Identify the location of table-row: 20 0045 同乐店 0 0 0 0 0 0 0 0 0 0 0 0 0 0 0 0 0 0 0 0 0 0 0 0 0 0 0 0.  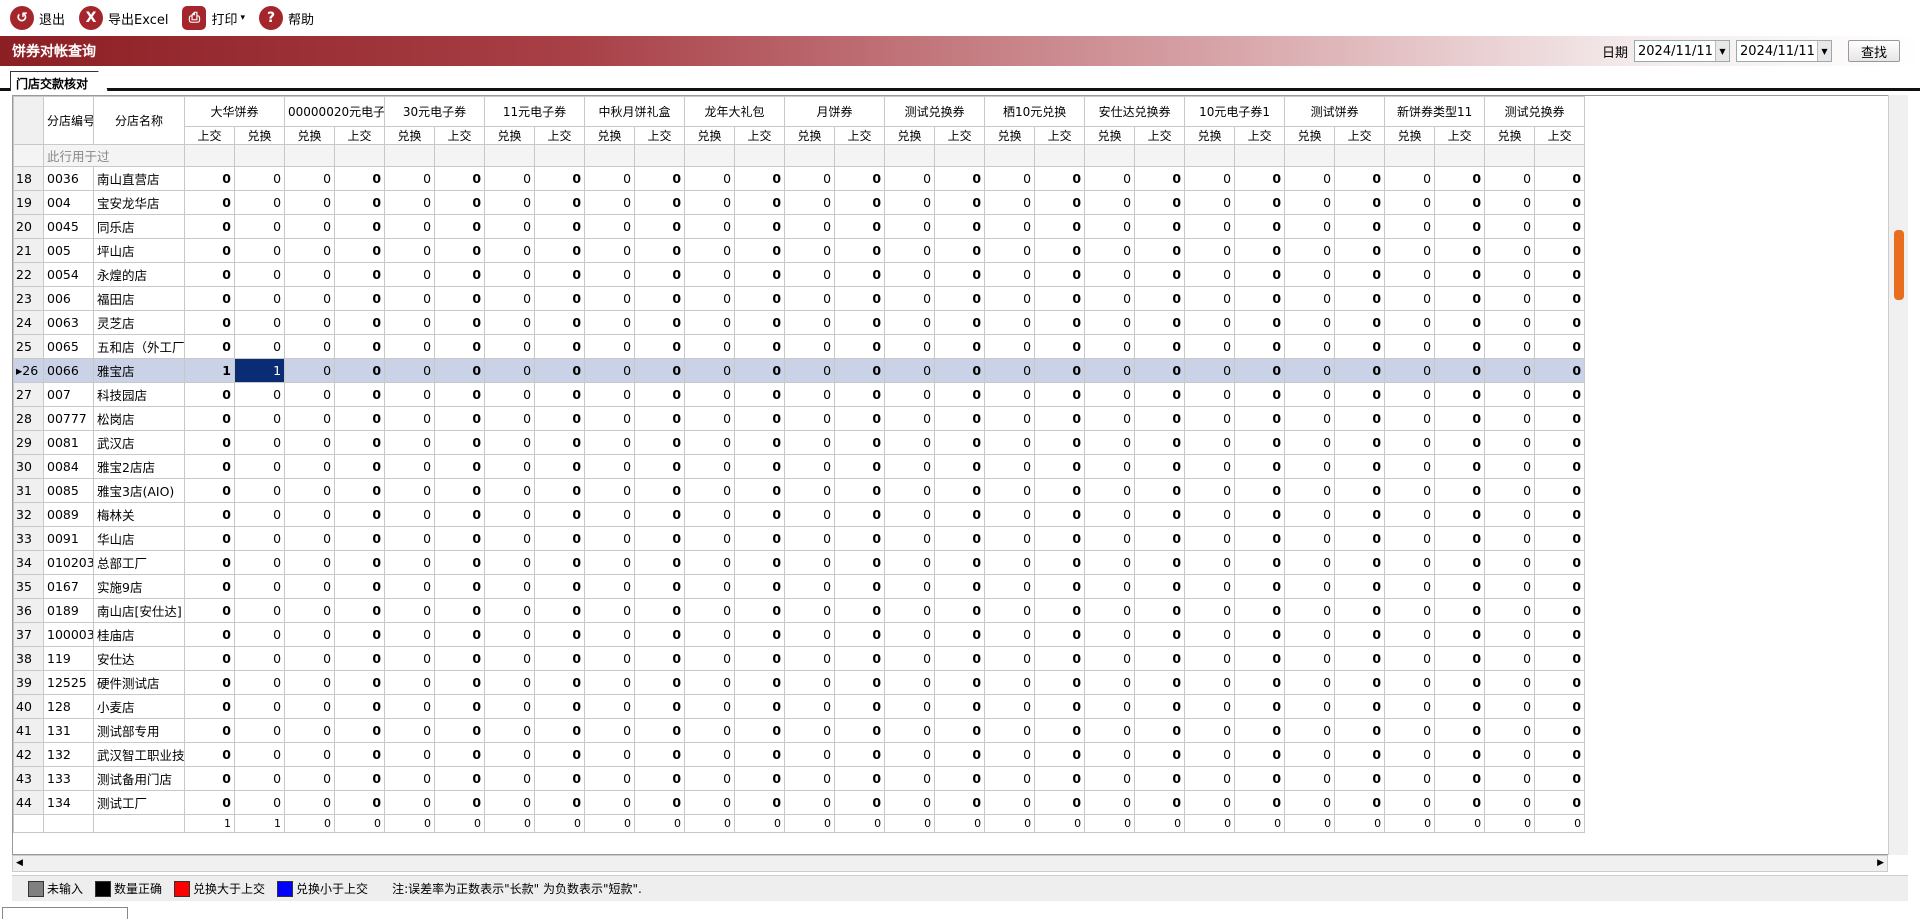
(799, 226).